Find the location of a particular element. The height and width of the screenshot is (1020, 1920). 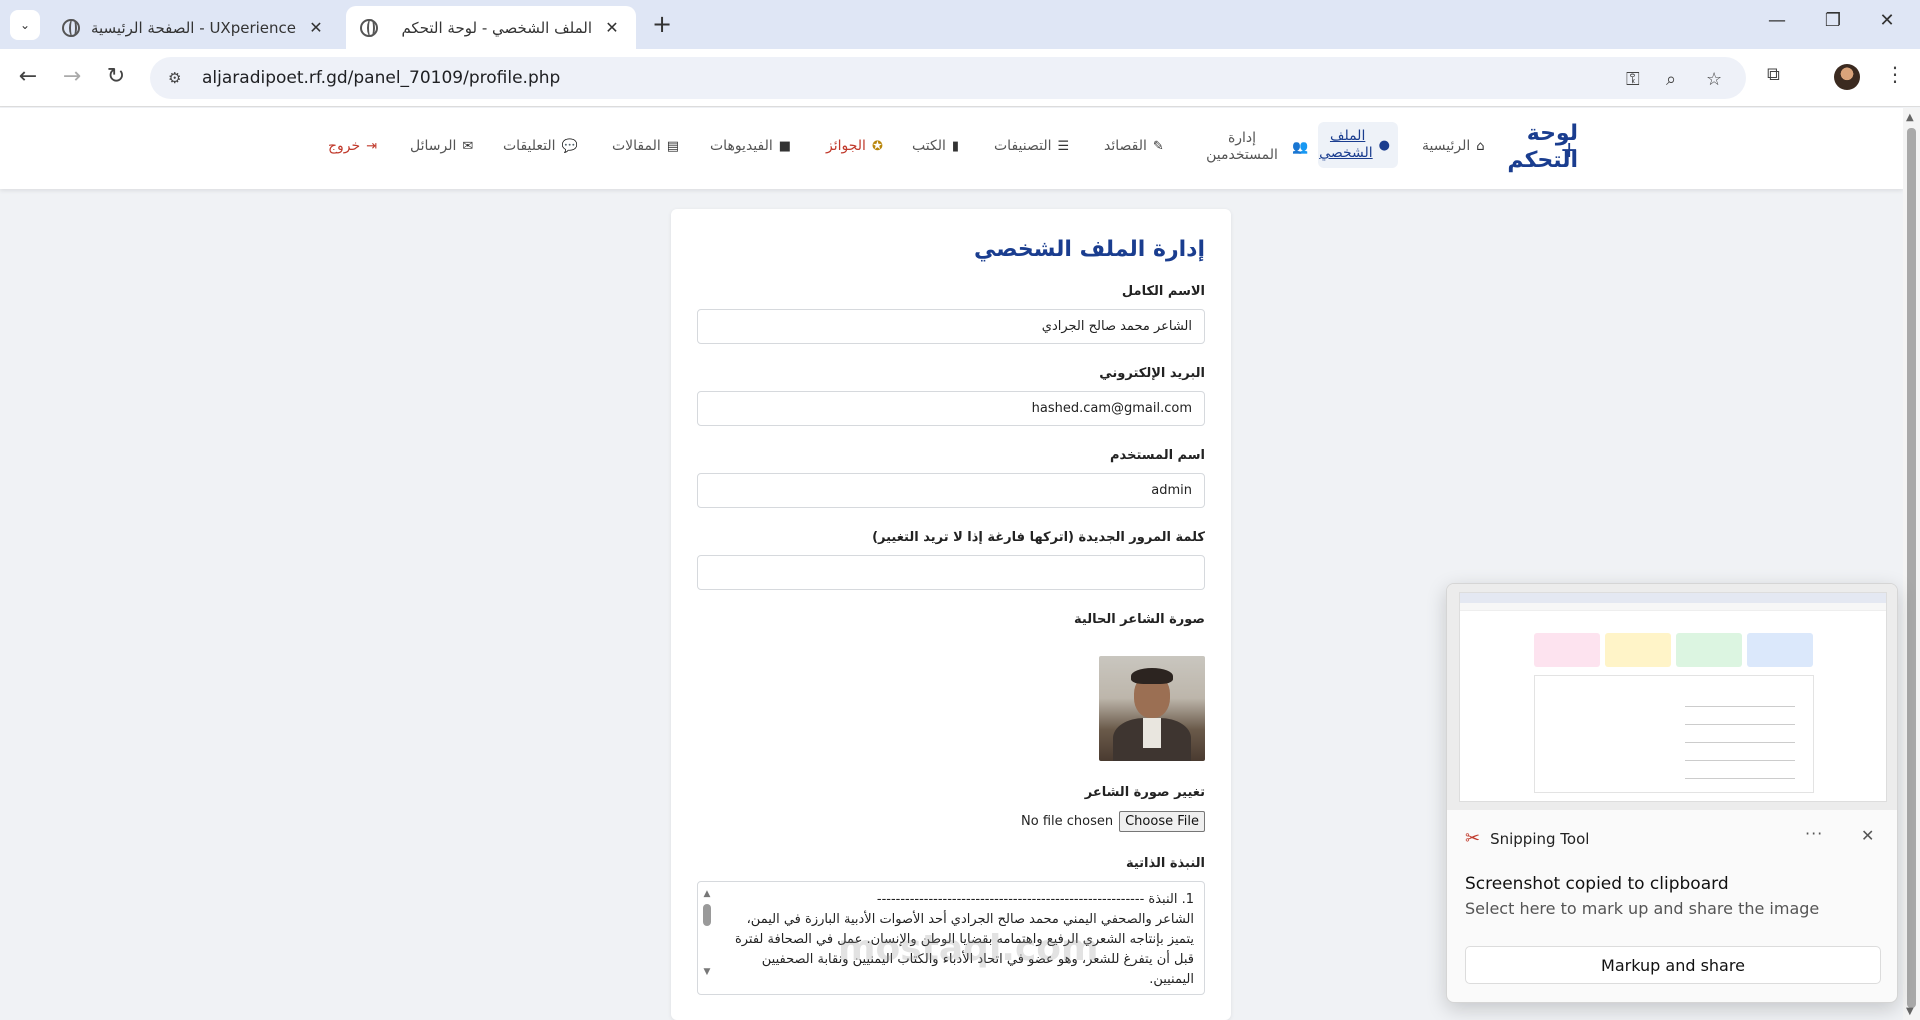

new-tab-button: + is located at coordinates (662, 24).